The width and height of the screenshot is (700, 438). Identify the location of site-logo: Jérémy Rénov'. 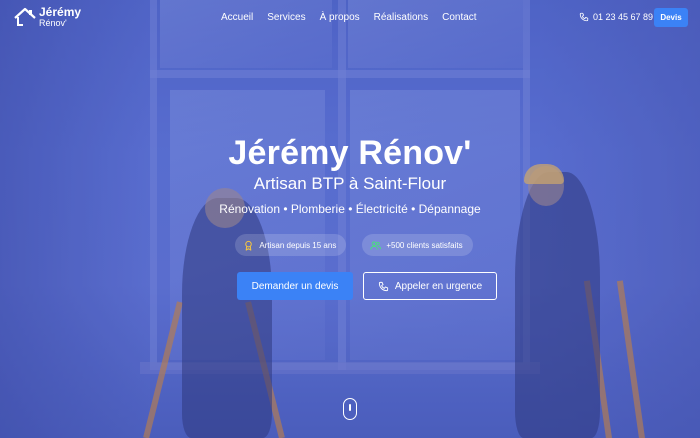
(47, 17).